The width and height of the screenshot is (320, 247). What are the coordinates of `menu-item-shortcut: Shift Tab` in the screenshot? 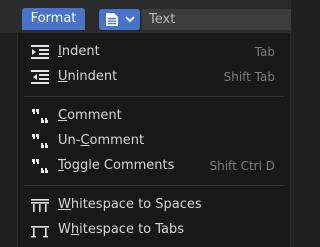 It's located at (249, 77).